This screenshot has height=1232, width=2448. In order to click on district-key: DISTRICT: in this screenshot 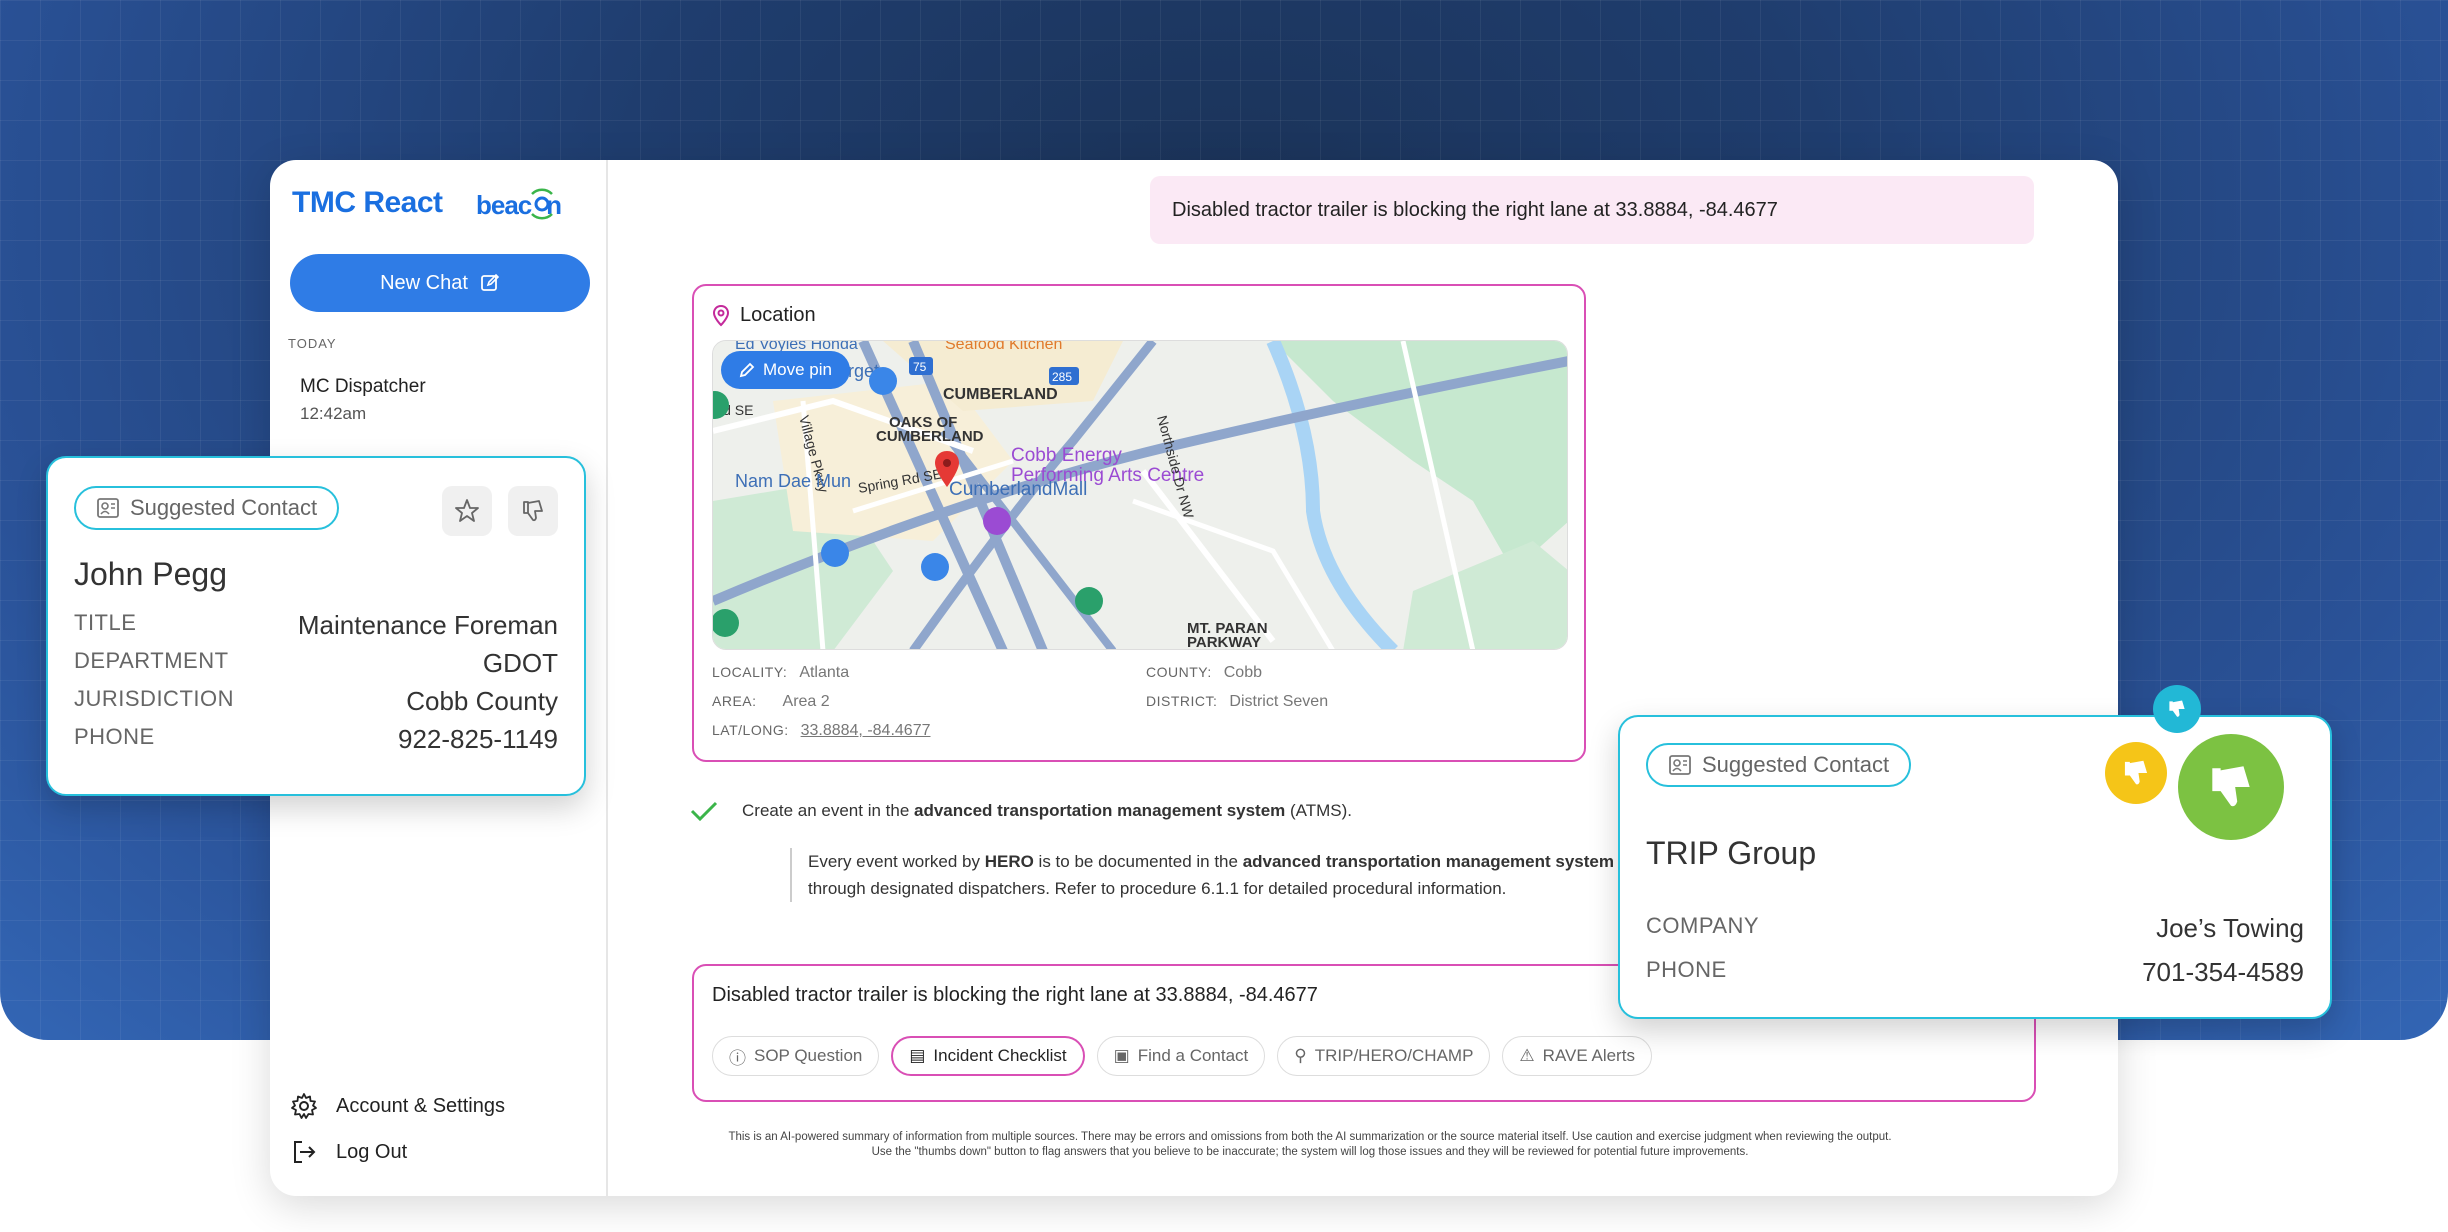, I will do `click(1182, 701)`.